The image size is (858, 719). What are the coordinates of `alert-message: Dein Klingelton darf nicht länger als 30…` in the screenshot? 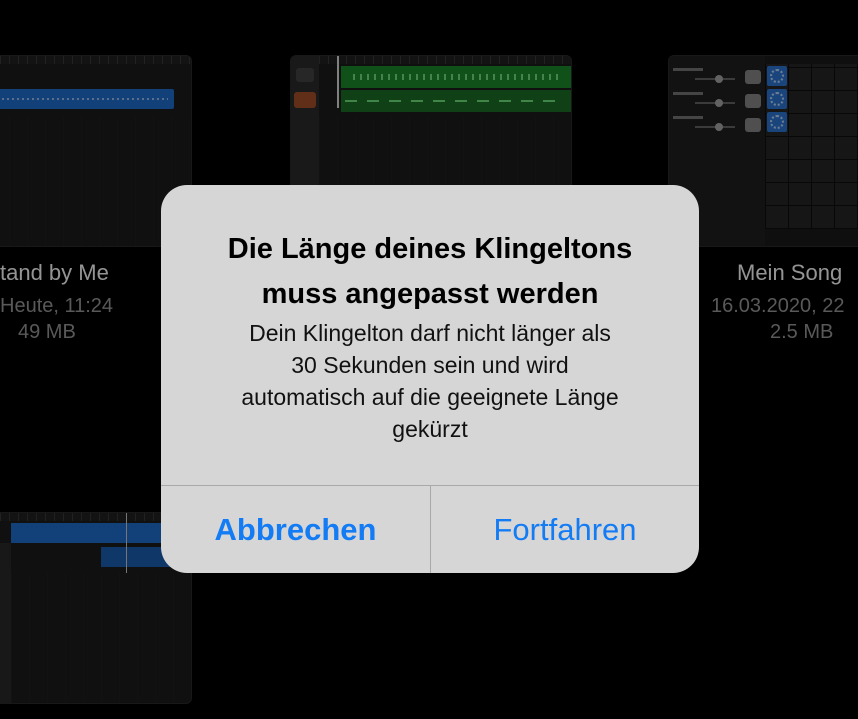 It's located at (430, 381).